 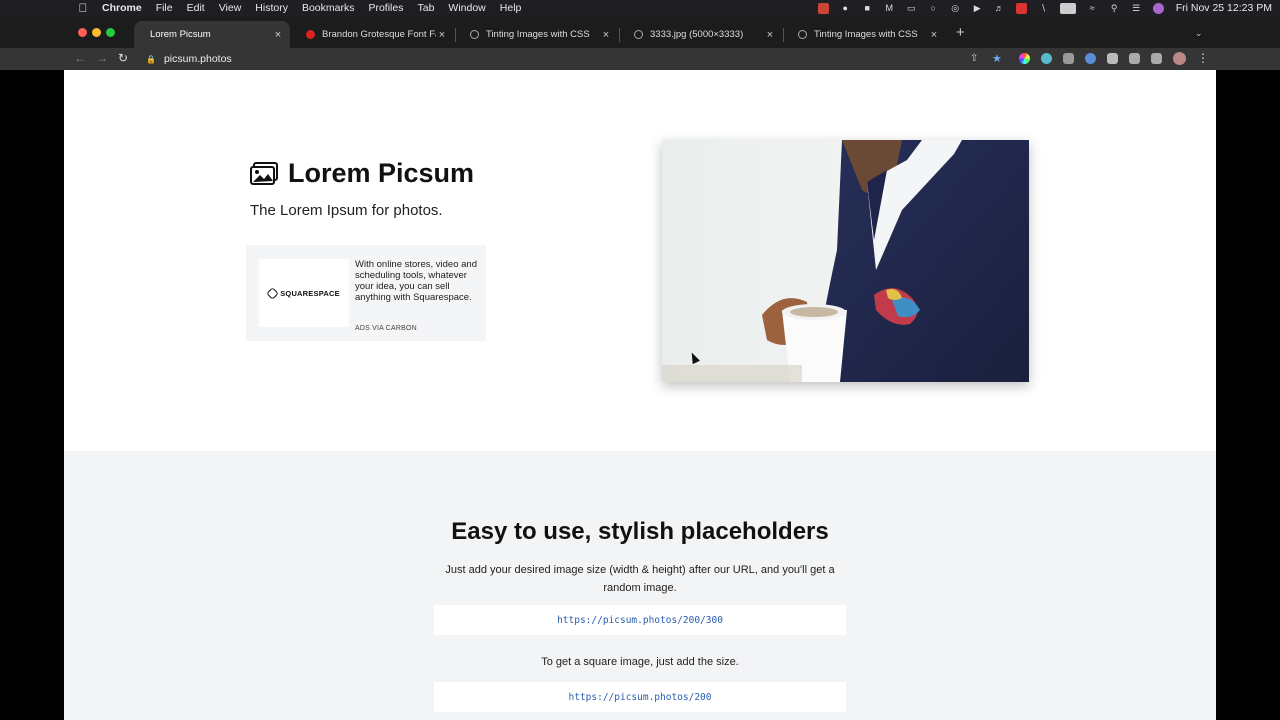 What do you see at coordinates (823, 8) in the screenshot?
I see `creative-cloud-icon` at bounding box center [823, 8].